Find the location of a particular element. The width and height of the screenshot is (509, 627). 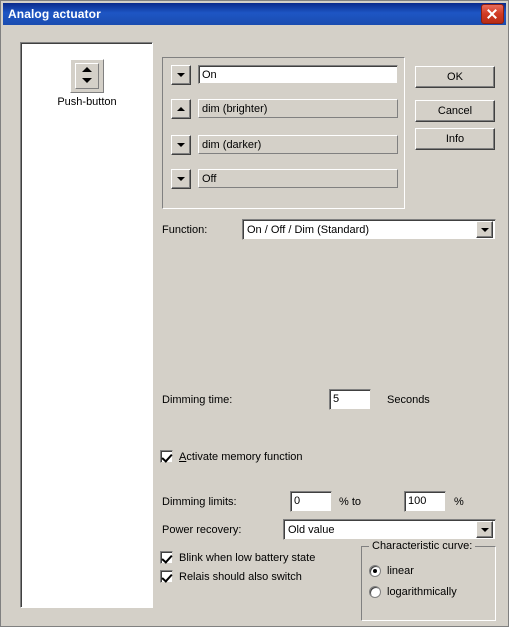

power-recovery-label: Power recovery: is located at coordinates (202, 530).